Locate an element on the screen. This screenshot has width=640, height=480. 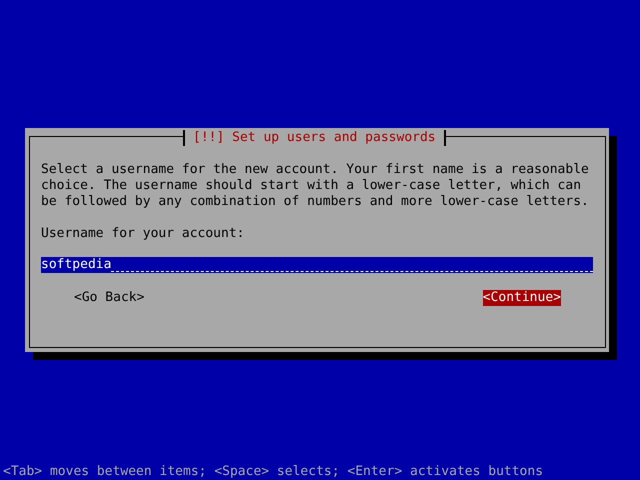
dialog-button: <Continue> is located at coordinates (521, 298).